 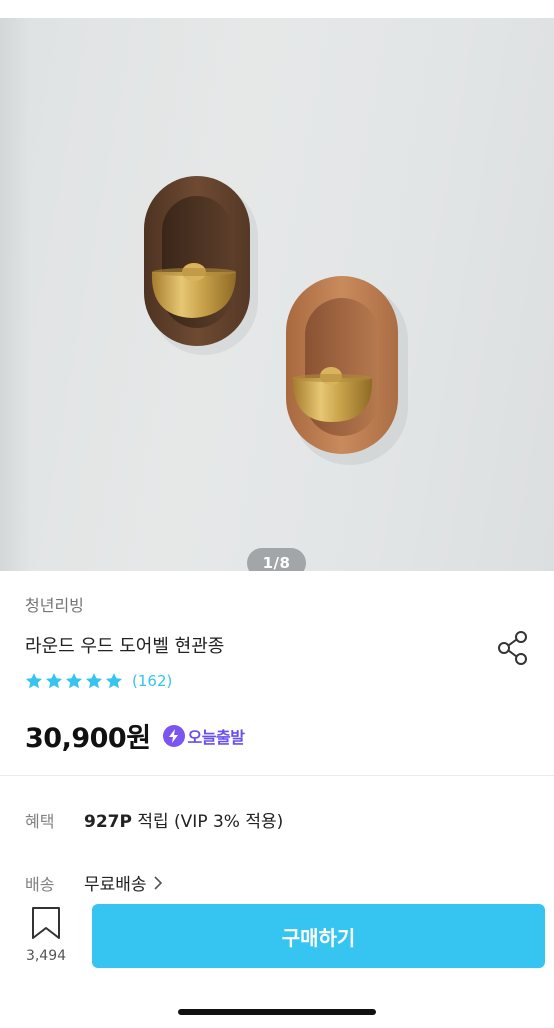 What do you see at coordinates (277, 775) in the screenshot?
I see `section-divider` at bounding box center [277, 775].